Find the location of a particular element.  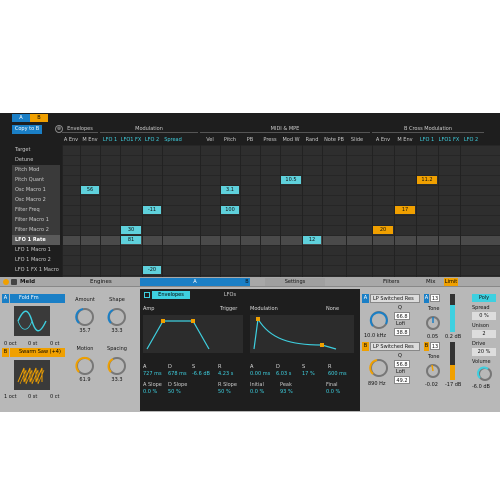

mix-a-number: 13 is located at coordinates (435, 298).